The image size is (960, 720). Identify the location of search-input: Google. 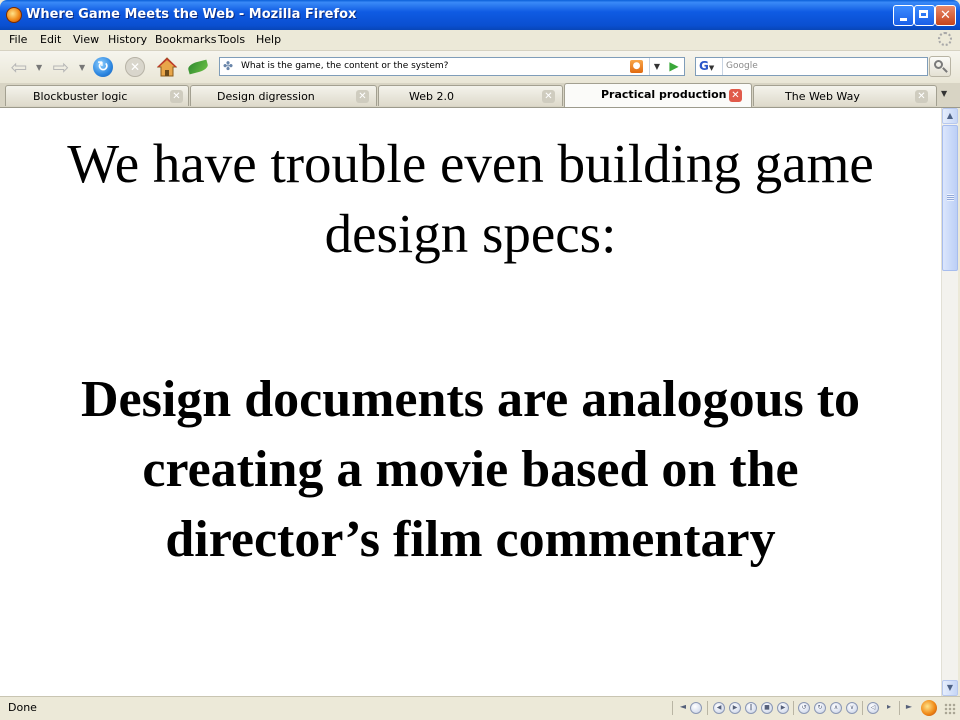
(742, 66).